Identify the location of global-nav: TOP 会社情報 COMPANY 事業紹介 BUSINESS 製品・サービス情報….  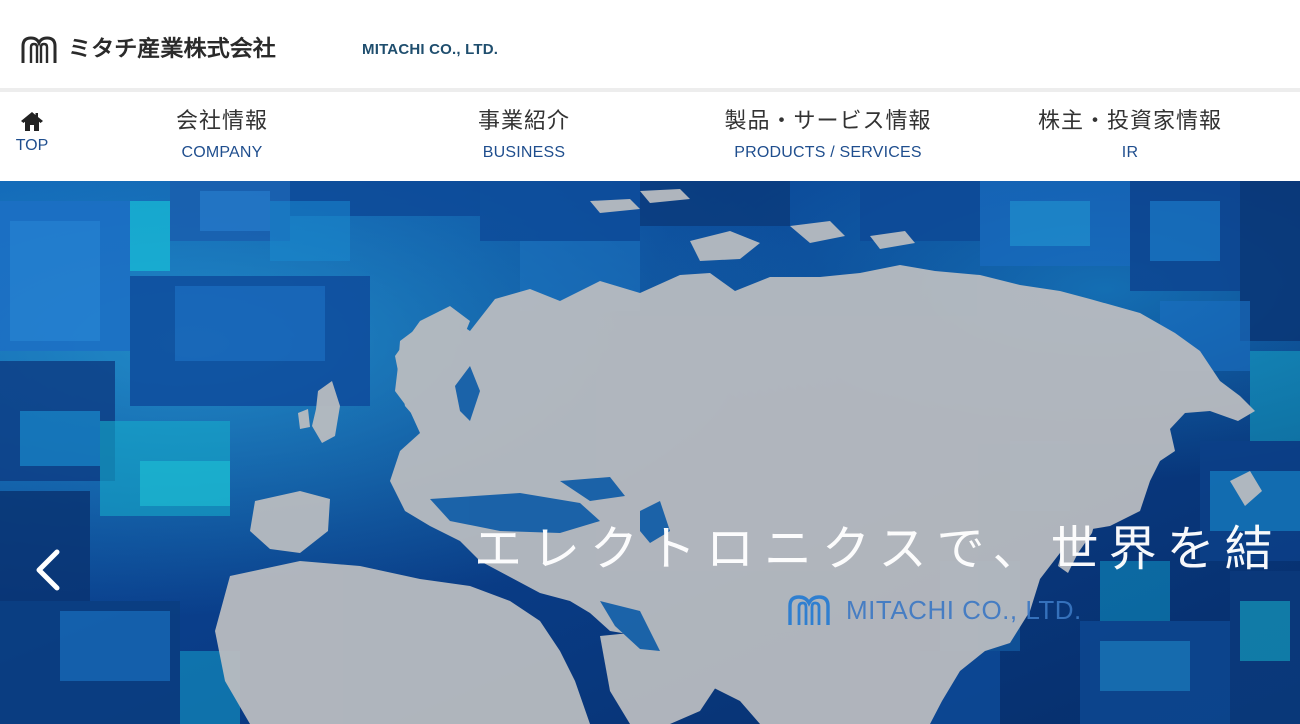
(650, 136).